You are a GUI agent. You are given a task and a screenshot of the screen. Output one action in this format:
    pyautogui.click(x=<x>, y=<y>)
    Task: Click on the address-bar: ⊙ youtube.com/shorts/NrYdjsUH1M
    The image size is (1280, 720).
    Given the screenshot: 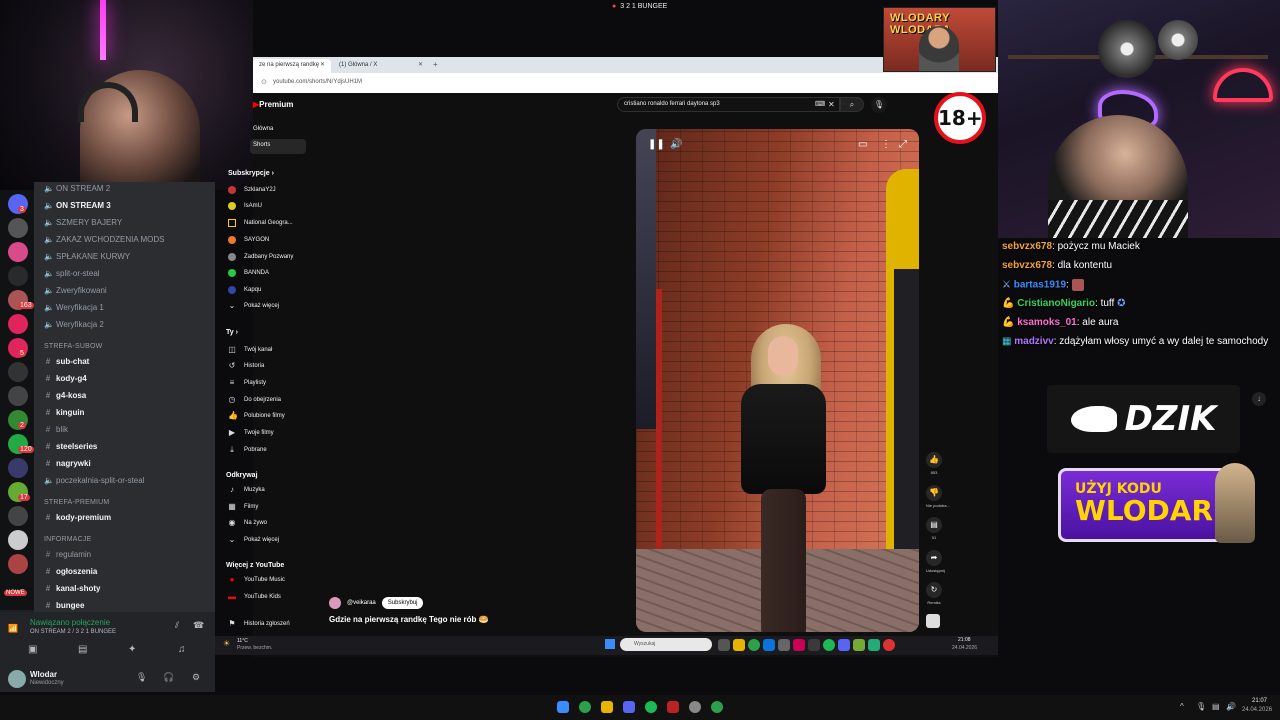 What is the action you would take?
    pyautogui.click(x=625, y=83)
    